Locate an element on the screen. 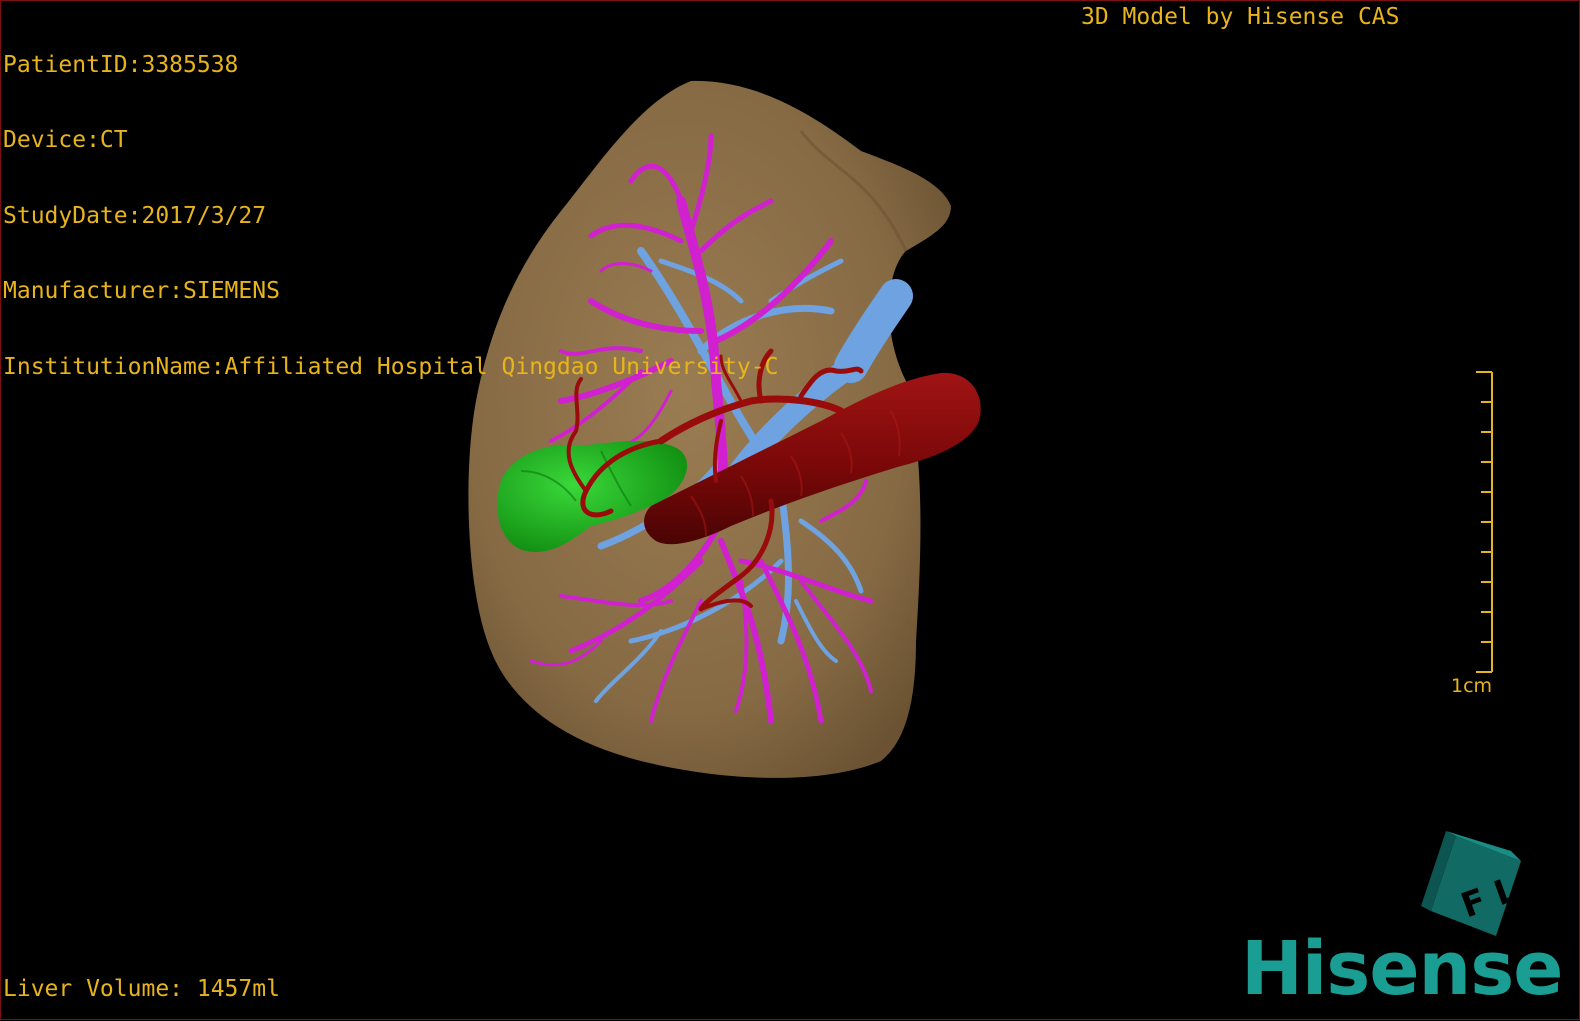  hisense-logo: Hisense is located at coordinates (1402, 969).